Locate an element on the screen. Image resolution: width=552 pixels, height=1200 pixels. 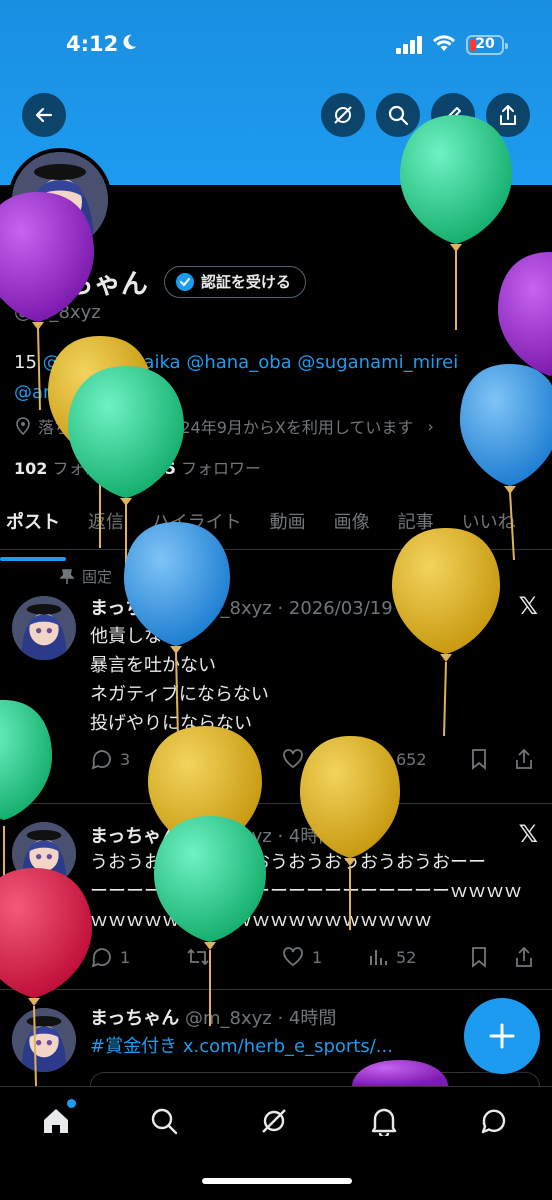
views-count: 652 is located at coordinates (411, 759).